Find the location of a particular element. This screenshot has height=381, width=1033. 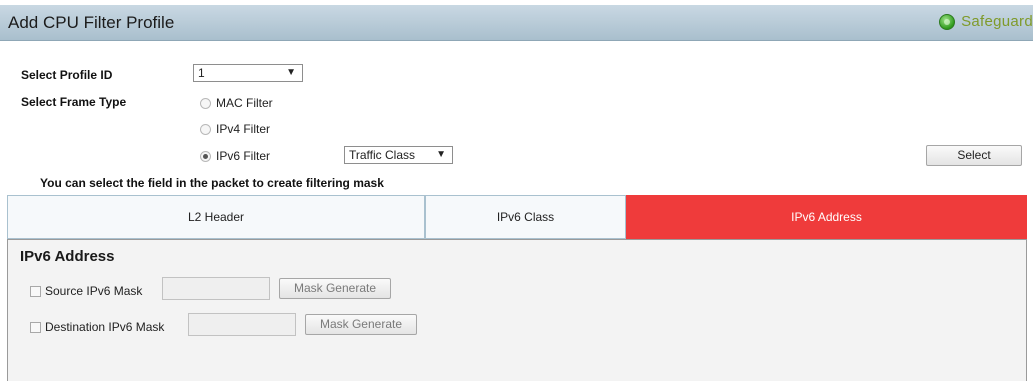

page-title: Add CPU Filter Profile is located at coordinates (91, 22).